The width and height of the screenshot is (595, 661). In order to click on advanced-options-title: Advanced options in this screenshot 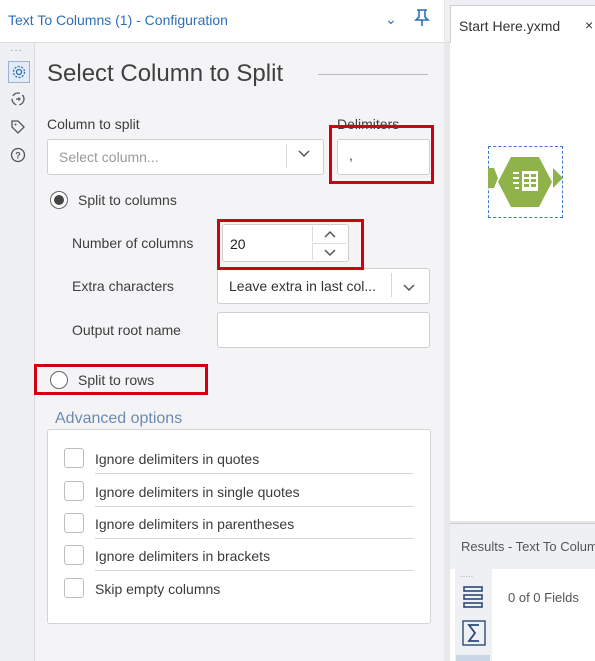, I will do `click(119, 419)`.